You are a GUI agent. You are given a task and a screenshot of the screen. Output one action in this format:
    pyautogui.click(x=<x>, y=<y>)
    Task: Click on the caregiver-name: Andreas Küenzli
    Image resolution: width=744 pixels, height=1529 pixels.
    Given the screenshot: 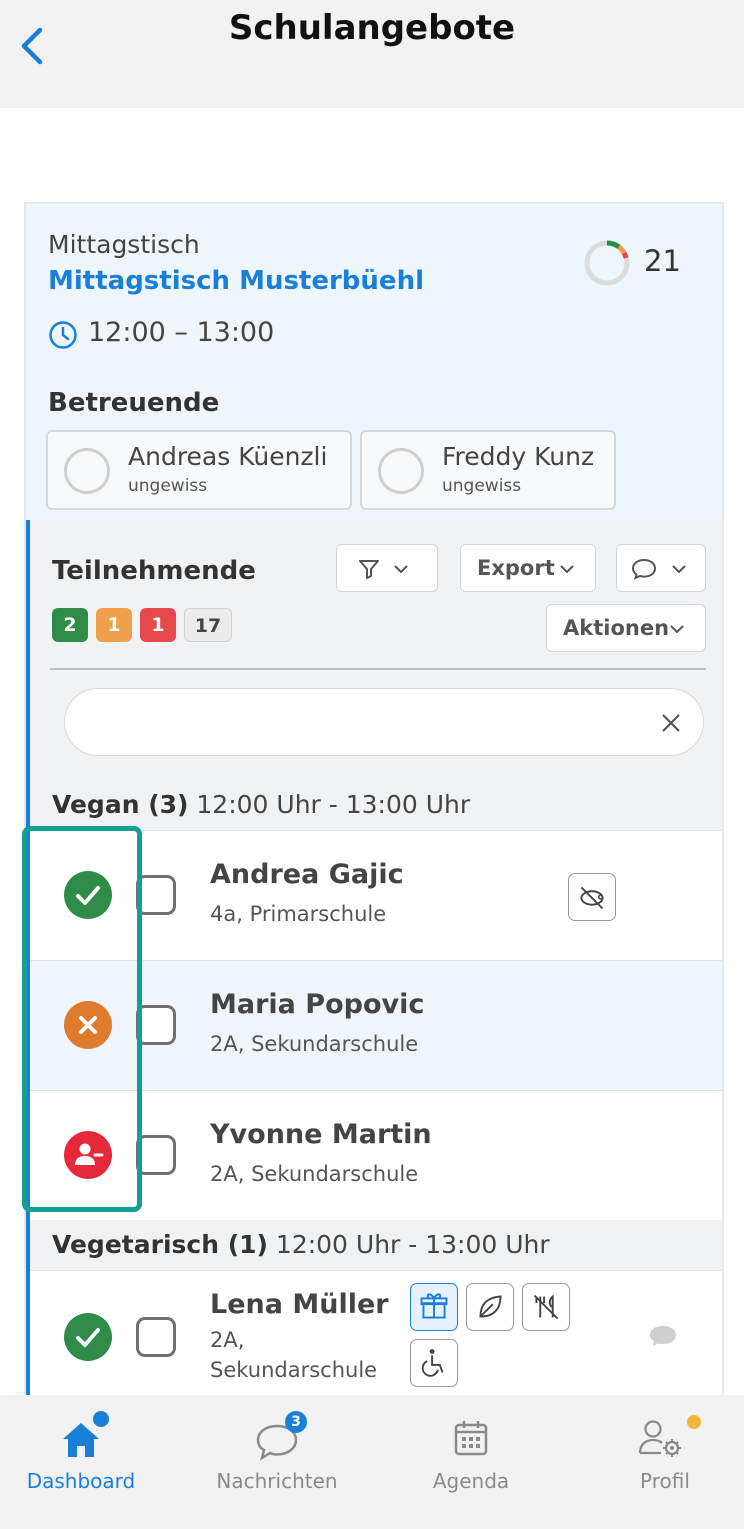 What is the action you would take?
    pyautogui.click(x=228, y=456)
    